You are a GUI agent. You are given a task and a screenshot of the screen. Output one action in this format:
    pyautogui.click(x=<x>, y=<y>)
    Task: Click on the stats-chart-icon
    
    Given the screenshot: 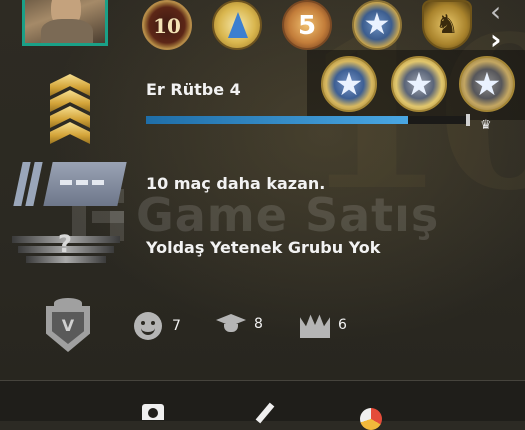 What is the action you would take?
    pyautogui.click(x=371, y=417)
    